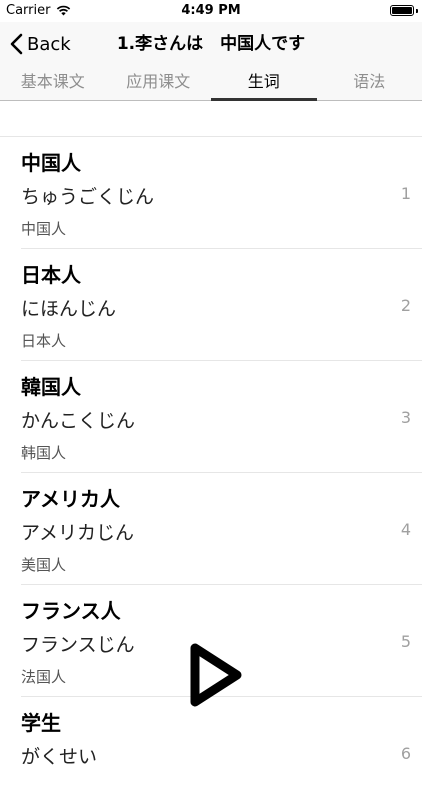 The width and height of the screenshot is (422, 808). I want to click on tab-grammar: 语法, so click(369, 83).